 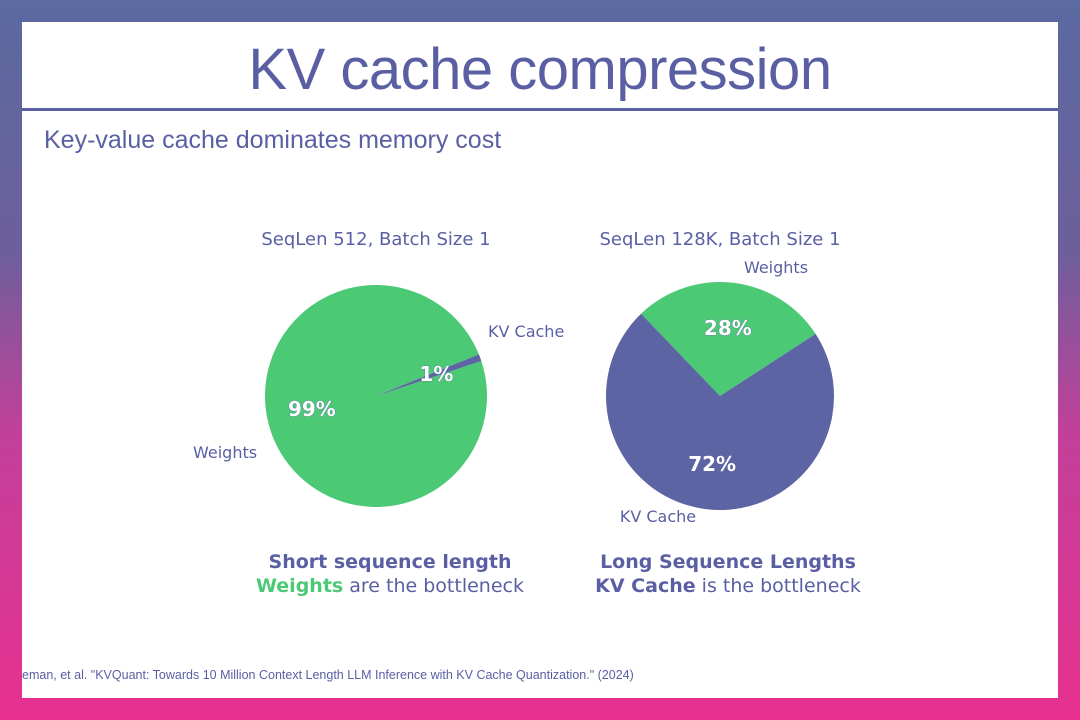 I want to click on caption-right-highlight: KV Cache, so click(x=645, y=586).